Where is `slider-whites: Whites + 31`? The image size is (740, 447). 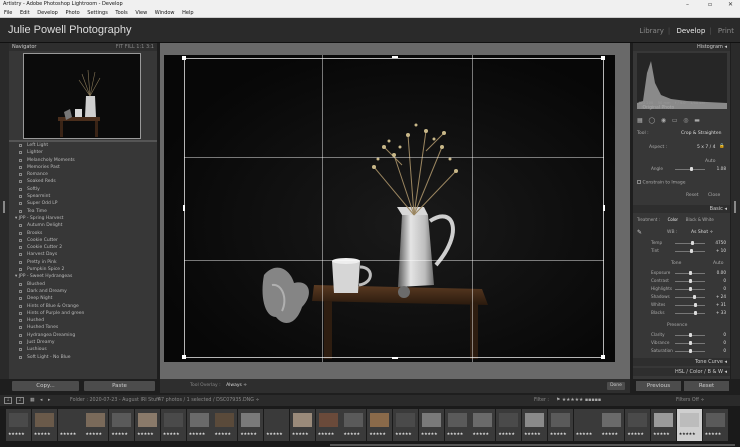
slider-whites: Whites + 31 is located at coordinates (681, 305).